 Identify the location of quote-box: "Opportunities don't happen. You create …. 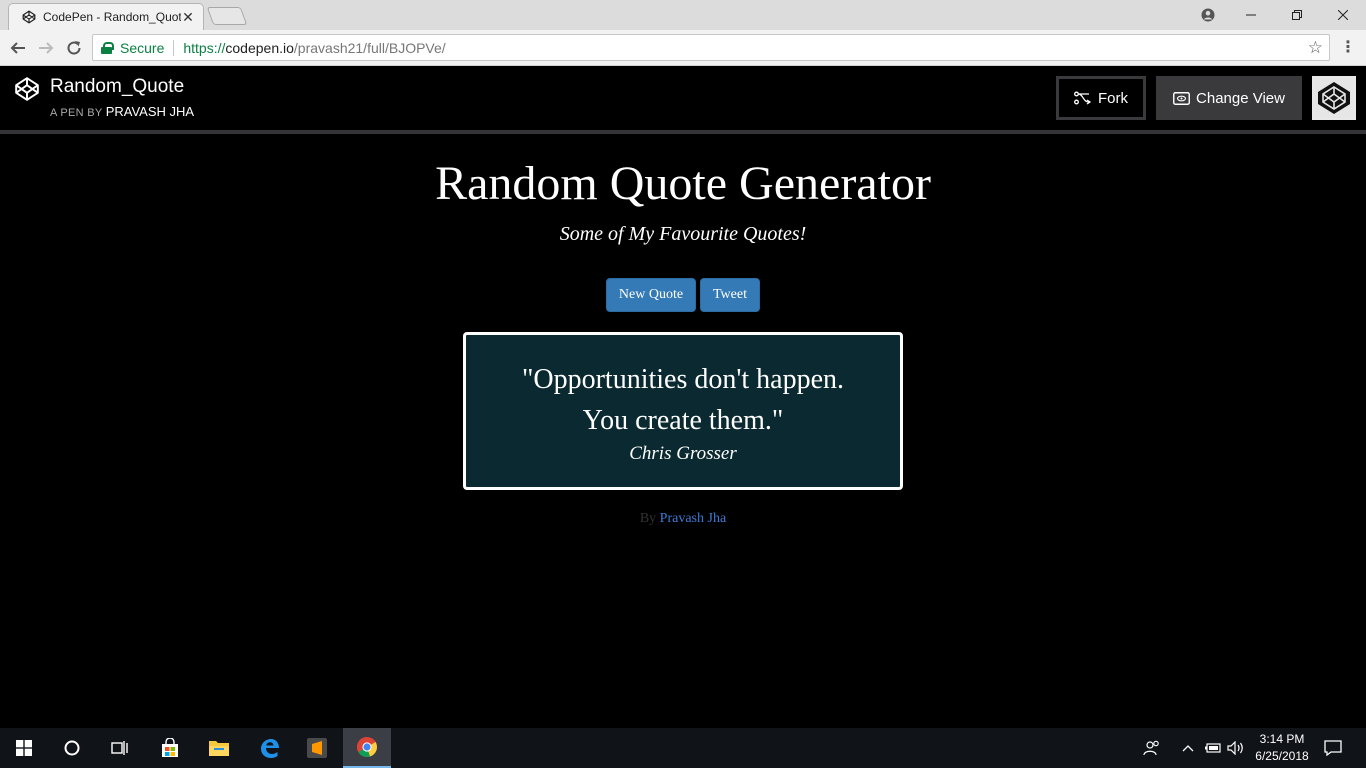
(683, 411).